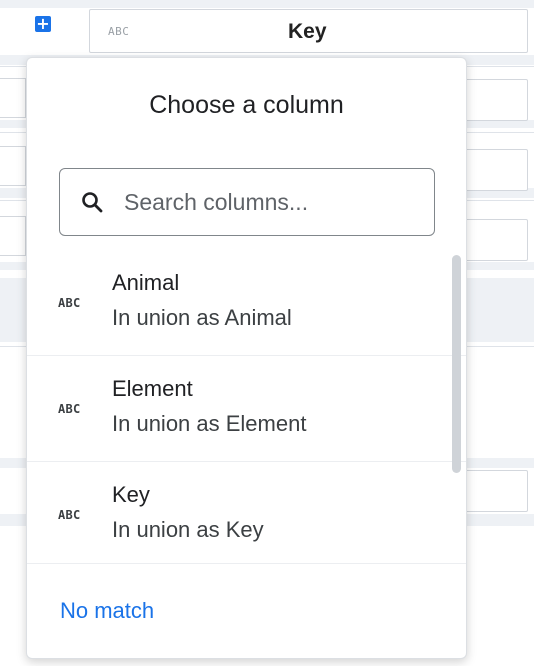  I want to click on column-option-subtitle: In union as Key, so click(188, 529).